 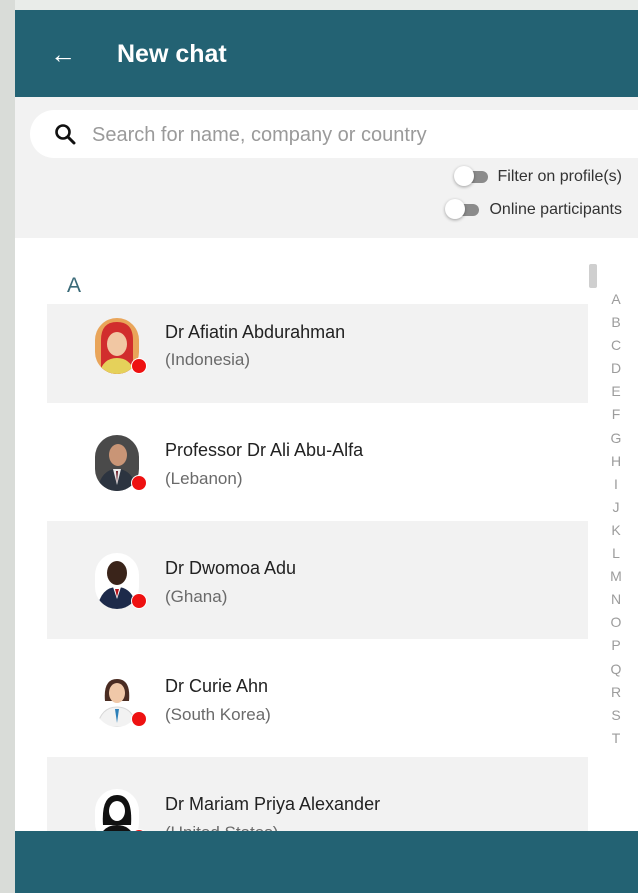 What do you see at coordinates (231, 568) in the screenshot?
I see `participant-name: Dr Dwomoa Adu` at bounding box center [231, 568].